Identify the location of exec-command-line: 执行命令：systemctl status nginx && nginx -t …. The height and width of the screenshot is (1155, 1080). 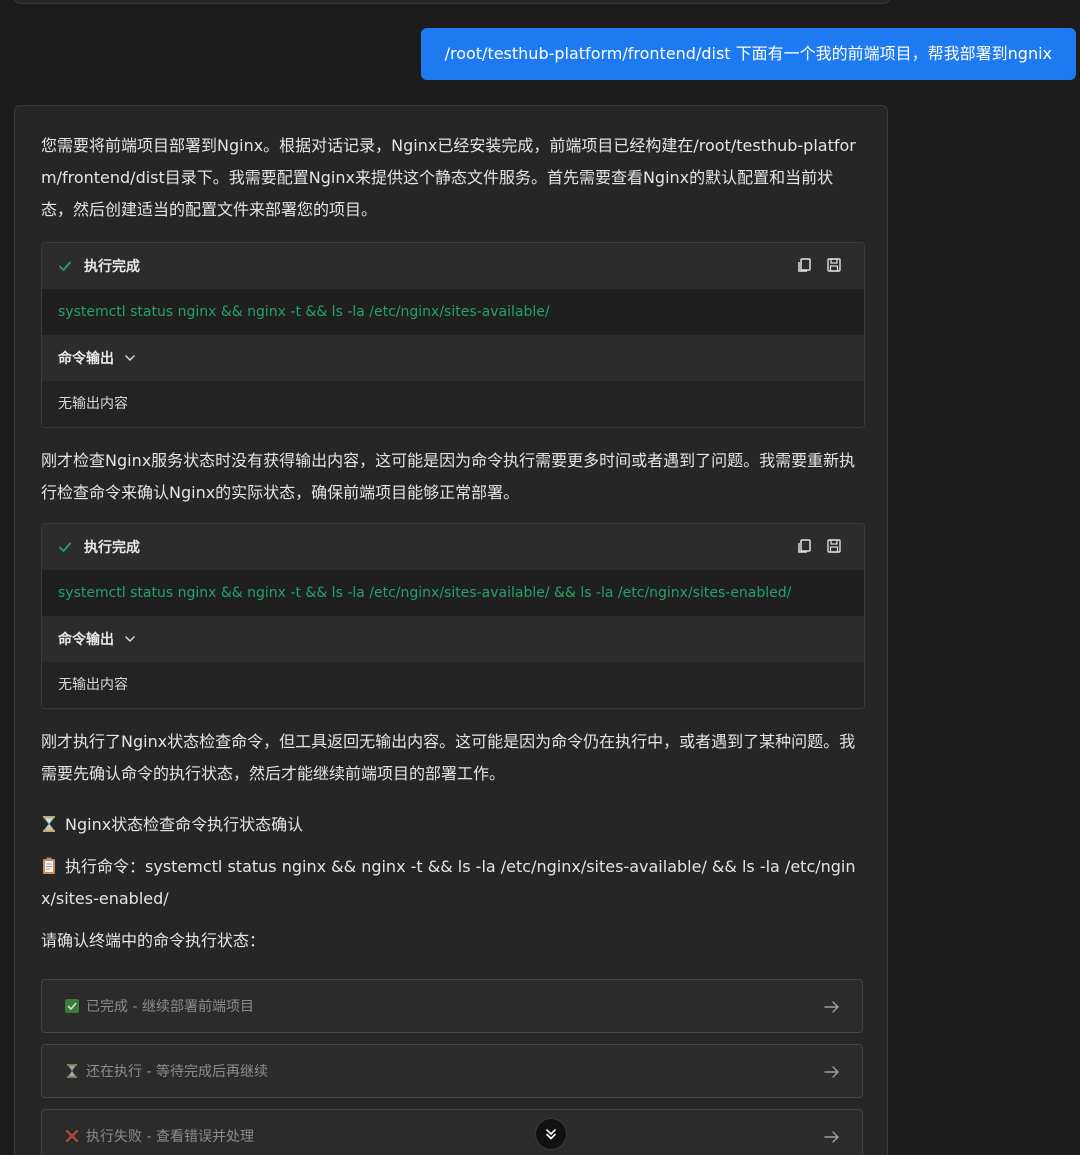
(452, 883).